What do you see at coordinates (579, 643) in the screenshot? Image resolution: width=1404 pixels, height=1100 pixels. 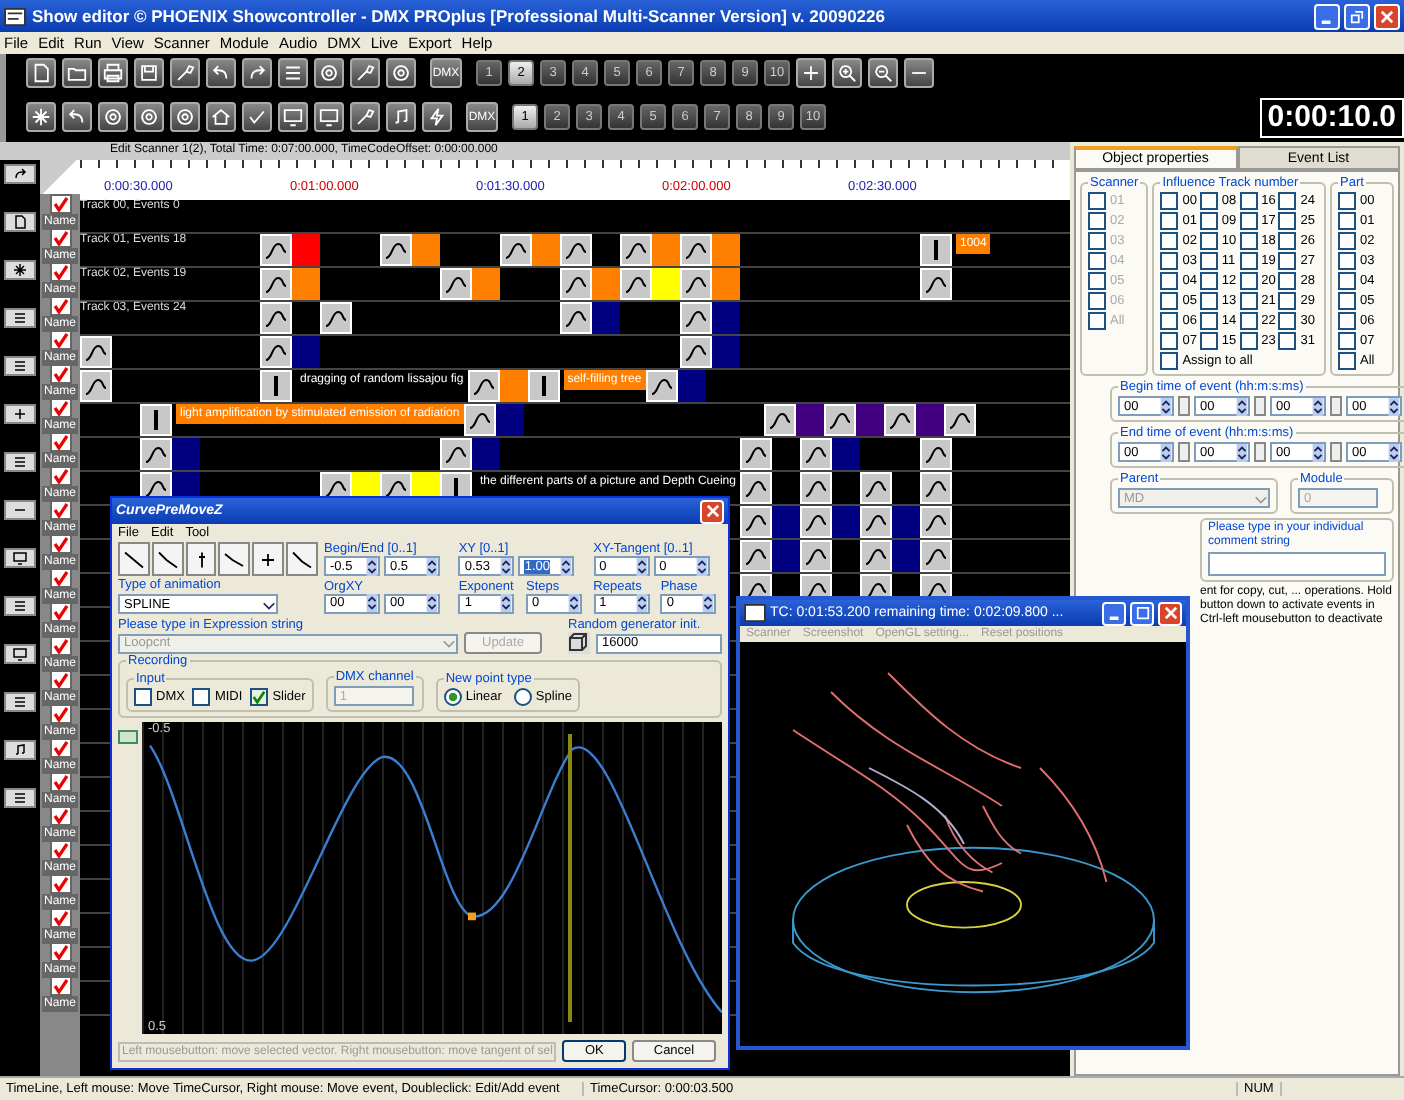 I see `dice-button` at bounding box center [579, 643].